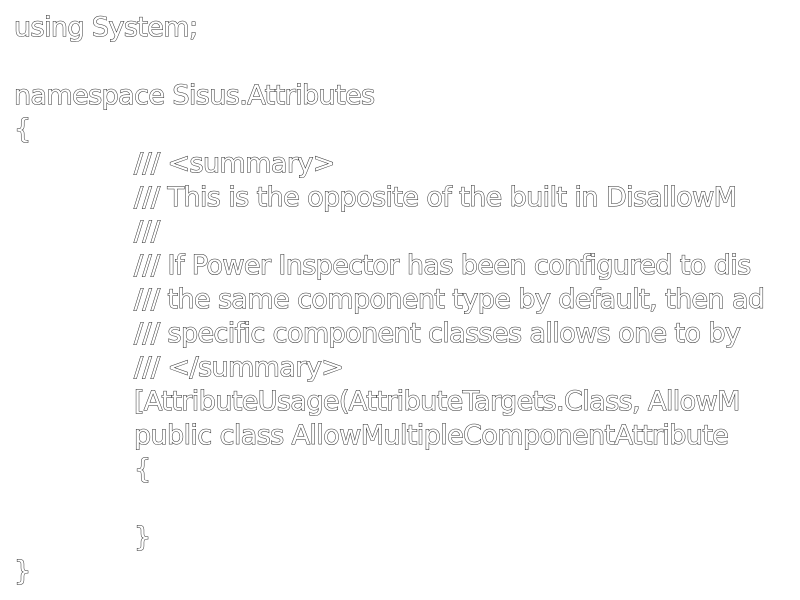  I want to click on code-line-summary-close: /// </summary>, so click(238, 368).